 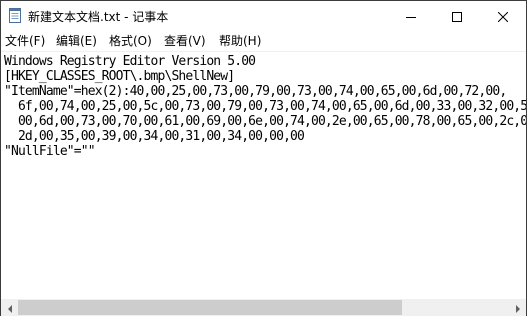 What do you see at coordinates (263, 16) in the screenshot?
I see `title-bar: 新建文本文档.txt - 记事本` at bounding box center [263, 16].